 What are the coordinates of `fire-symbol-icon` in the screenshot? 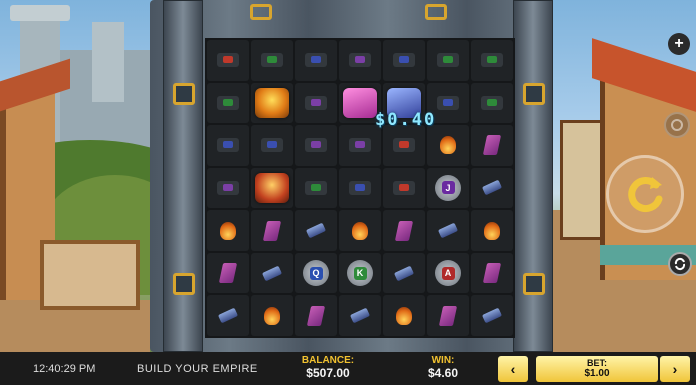 It's located at (272, 102).